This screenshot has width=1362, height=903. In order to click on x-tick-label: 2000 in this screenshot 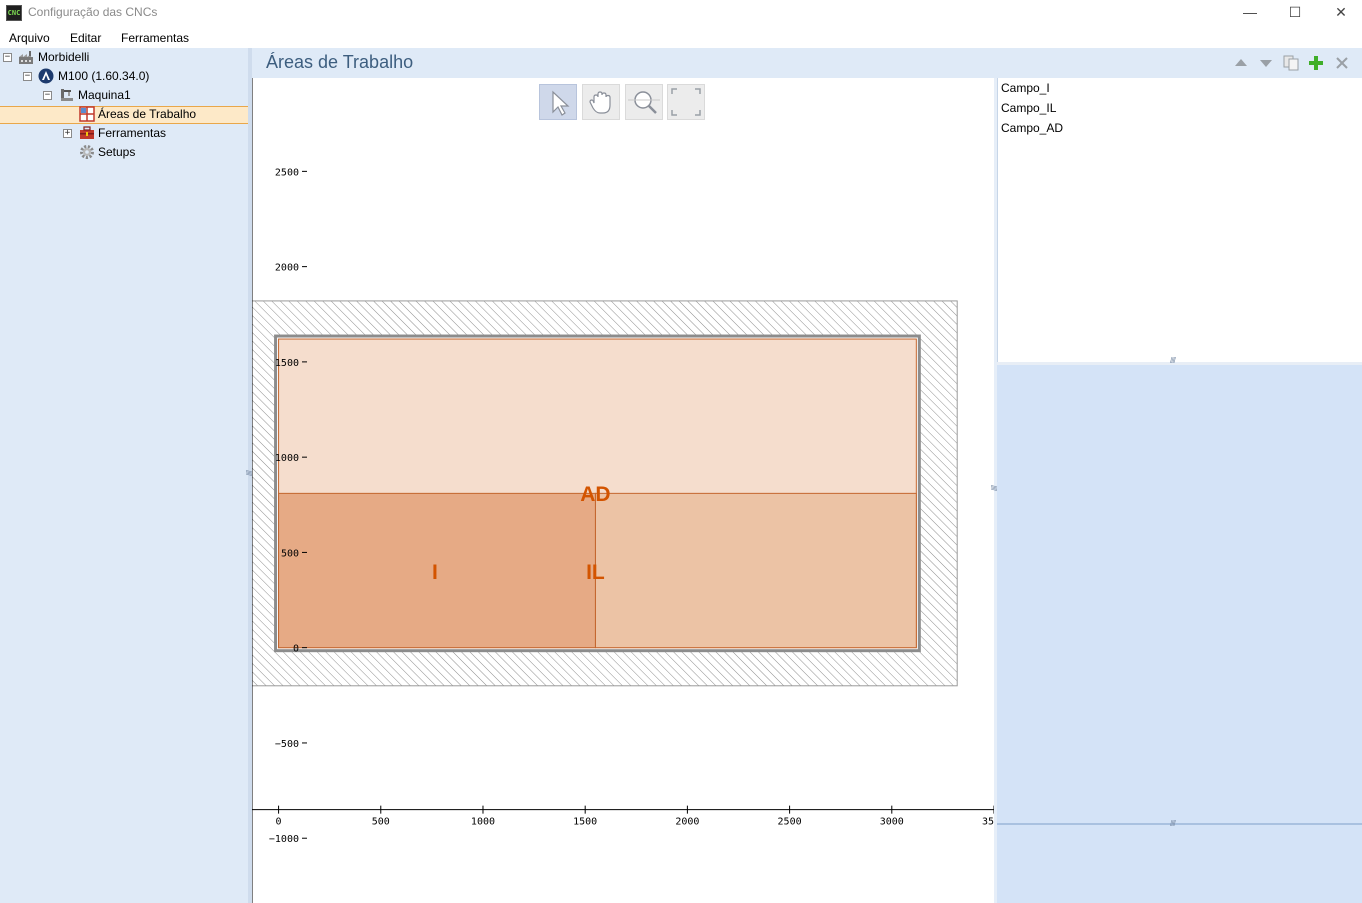, I will do `click(687, 822)`.